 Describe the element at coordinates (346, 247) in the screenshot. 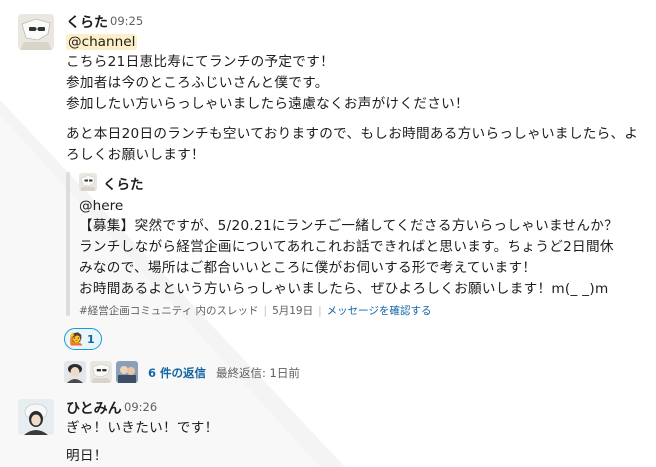

I see `quote-text-line: ランチしながら経営企画についてあれこれお話できればと思います。ちょうど2日間休` at that location.